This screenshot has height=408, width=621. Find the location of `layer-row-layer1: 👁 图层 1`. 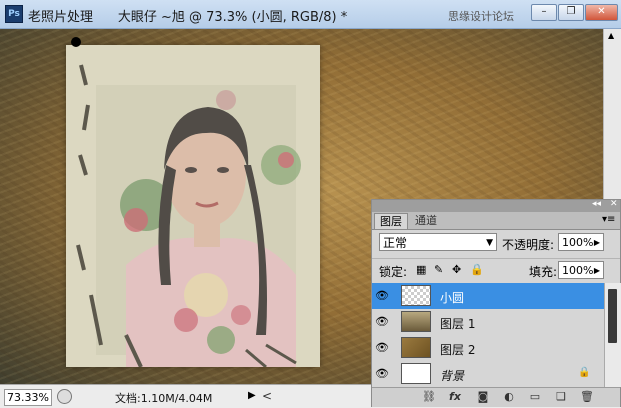

layer-row-layer1: 👁 图层 1 is located at coordinates (488, 322).